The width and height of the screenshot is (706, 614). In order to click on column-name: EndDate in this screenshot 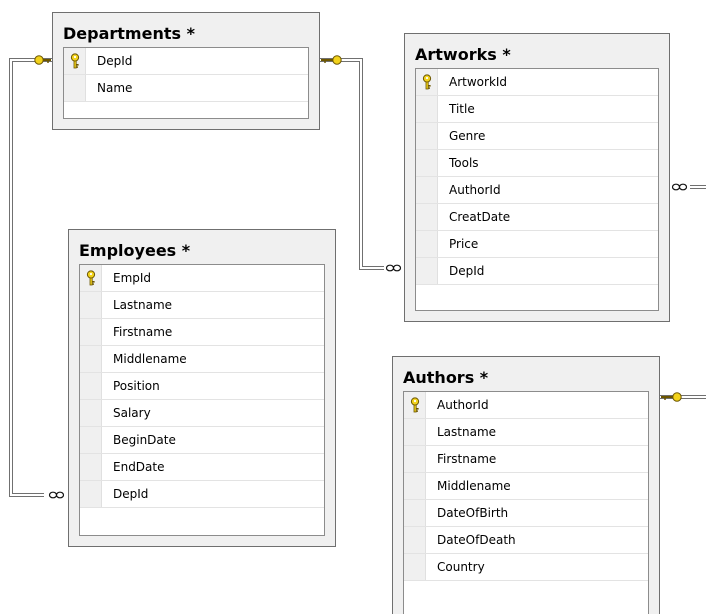, I will do `click(139, 467)`.